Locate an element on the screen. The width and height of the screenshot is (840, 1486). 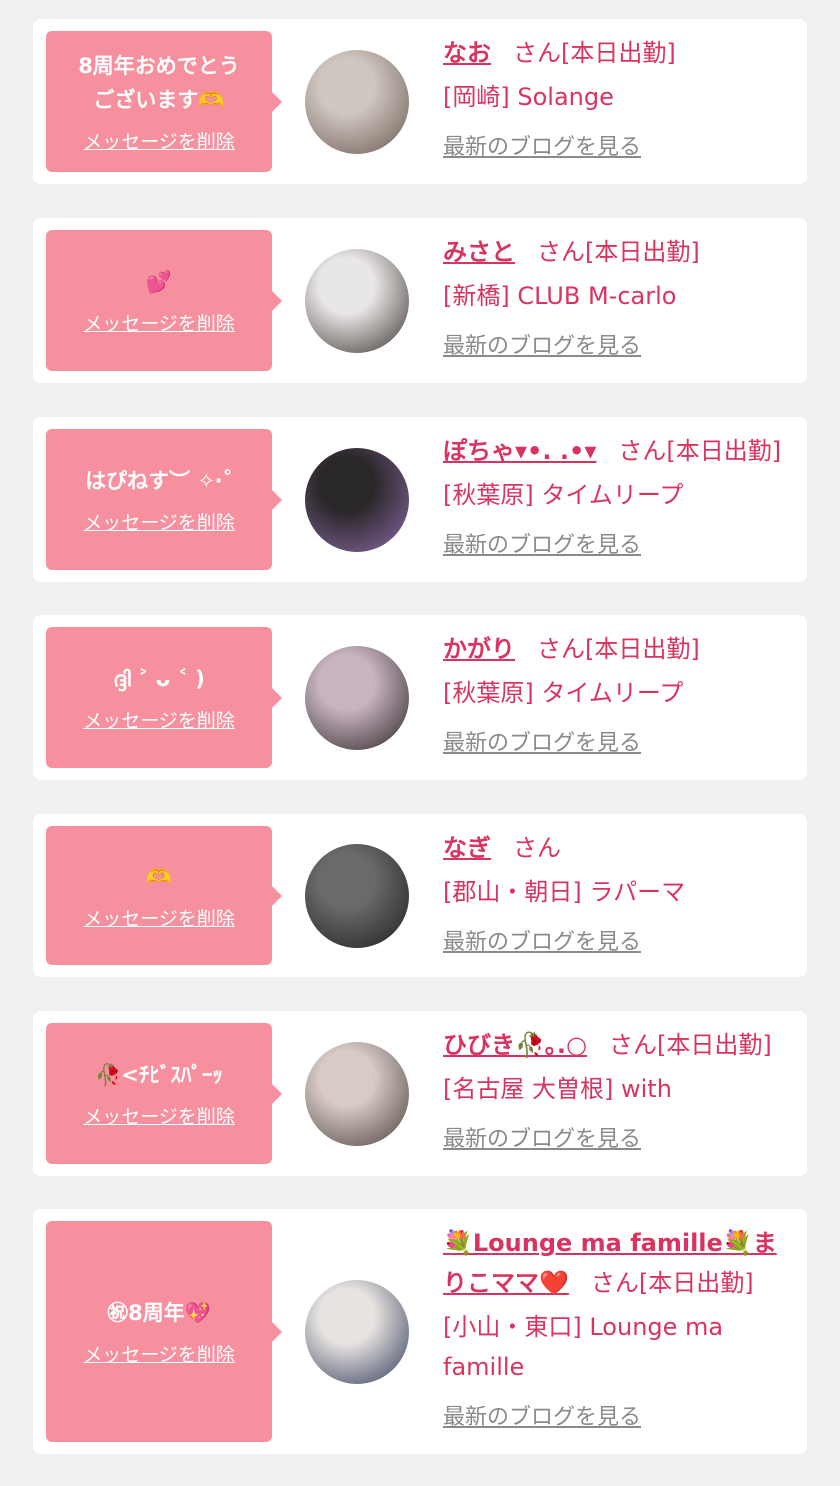
message-text: はぴねす︶ ✧‧˚ is located at coordinates (159, 481).